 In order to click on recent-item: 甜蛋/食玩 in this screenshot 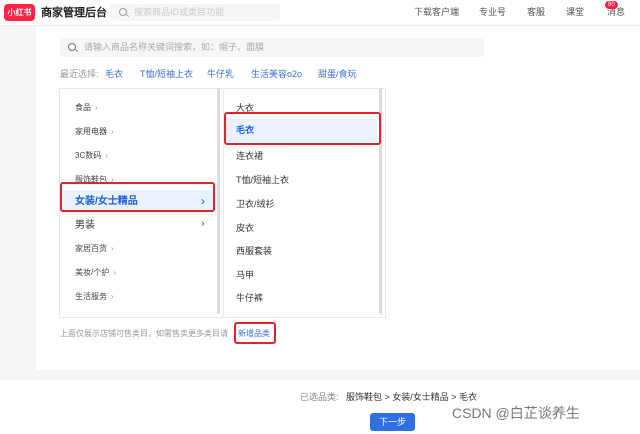, I will do `click(337, 74)`.